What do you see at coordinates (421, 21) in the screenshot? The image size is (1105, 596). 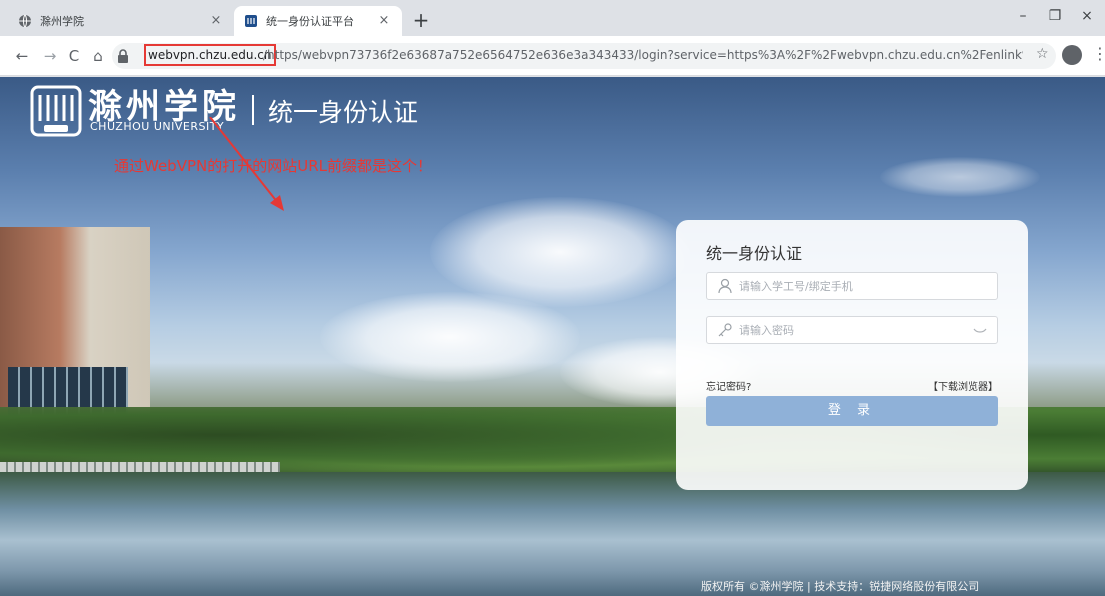 I see `new-tab-button: +` at bounding box center [421, 21].